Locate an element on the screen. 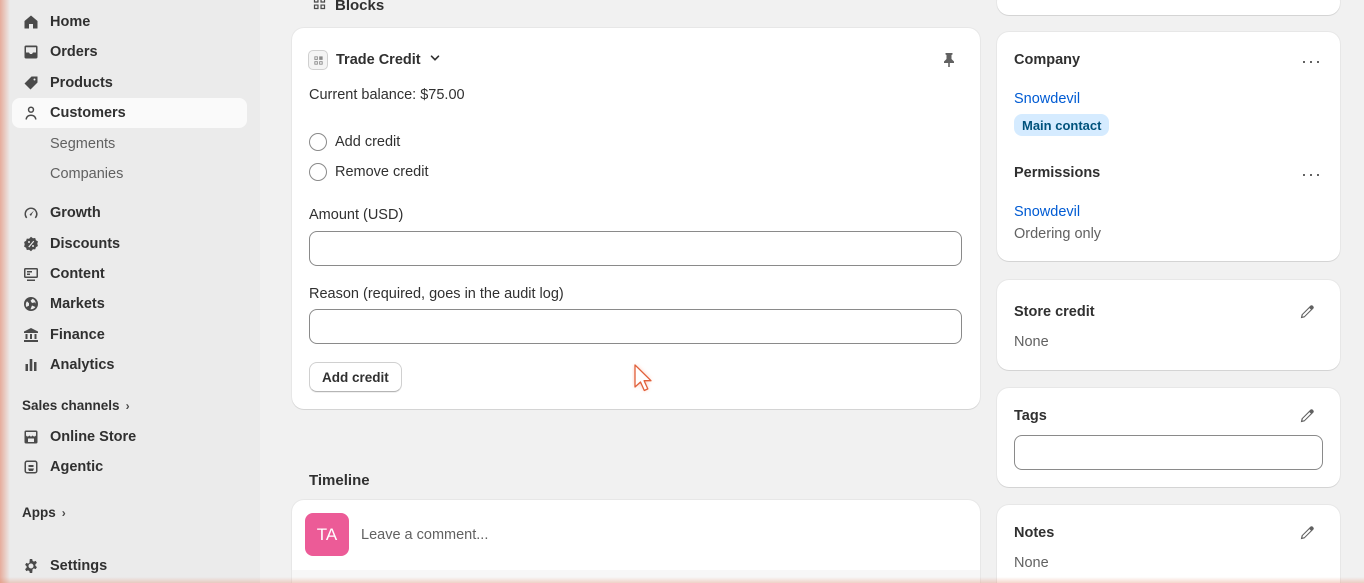  tags-card: Tags is located at coordinates (1168, 437).